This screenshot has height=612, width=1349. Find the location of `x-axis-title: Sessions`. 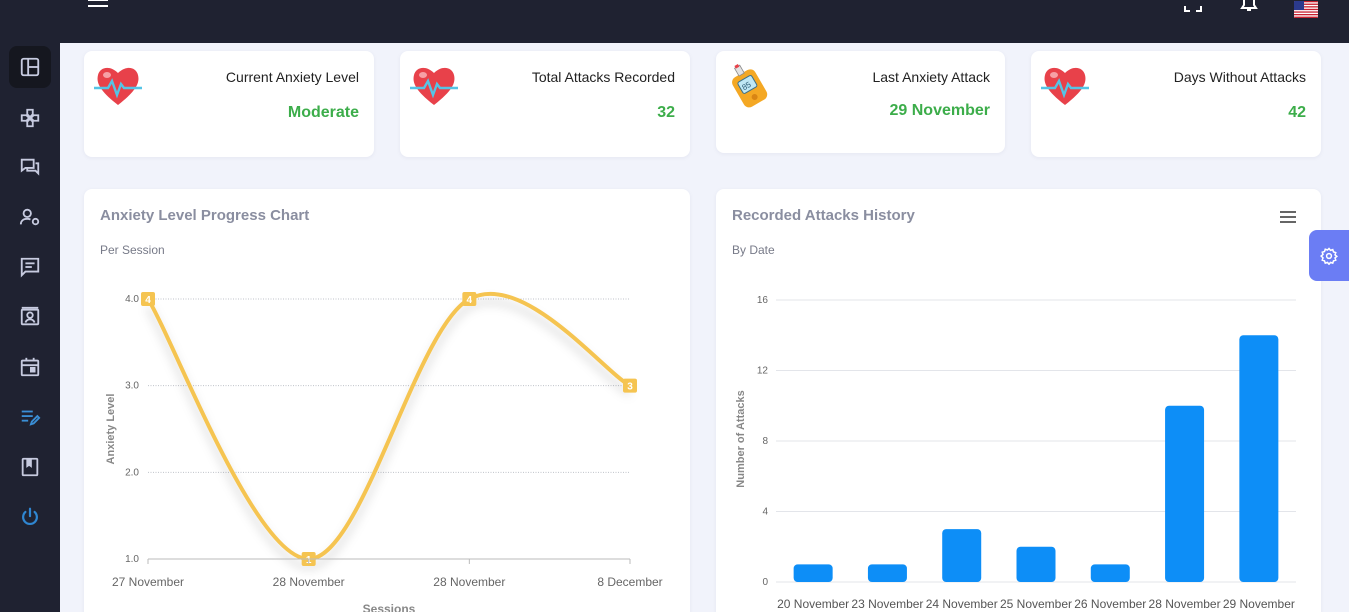

x-axis-title: Sessions is located at coordinates (389, 607).